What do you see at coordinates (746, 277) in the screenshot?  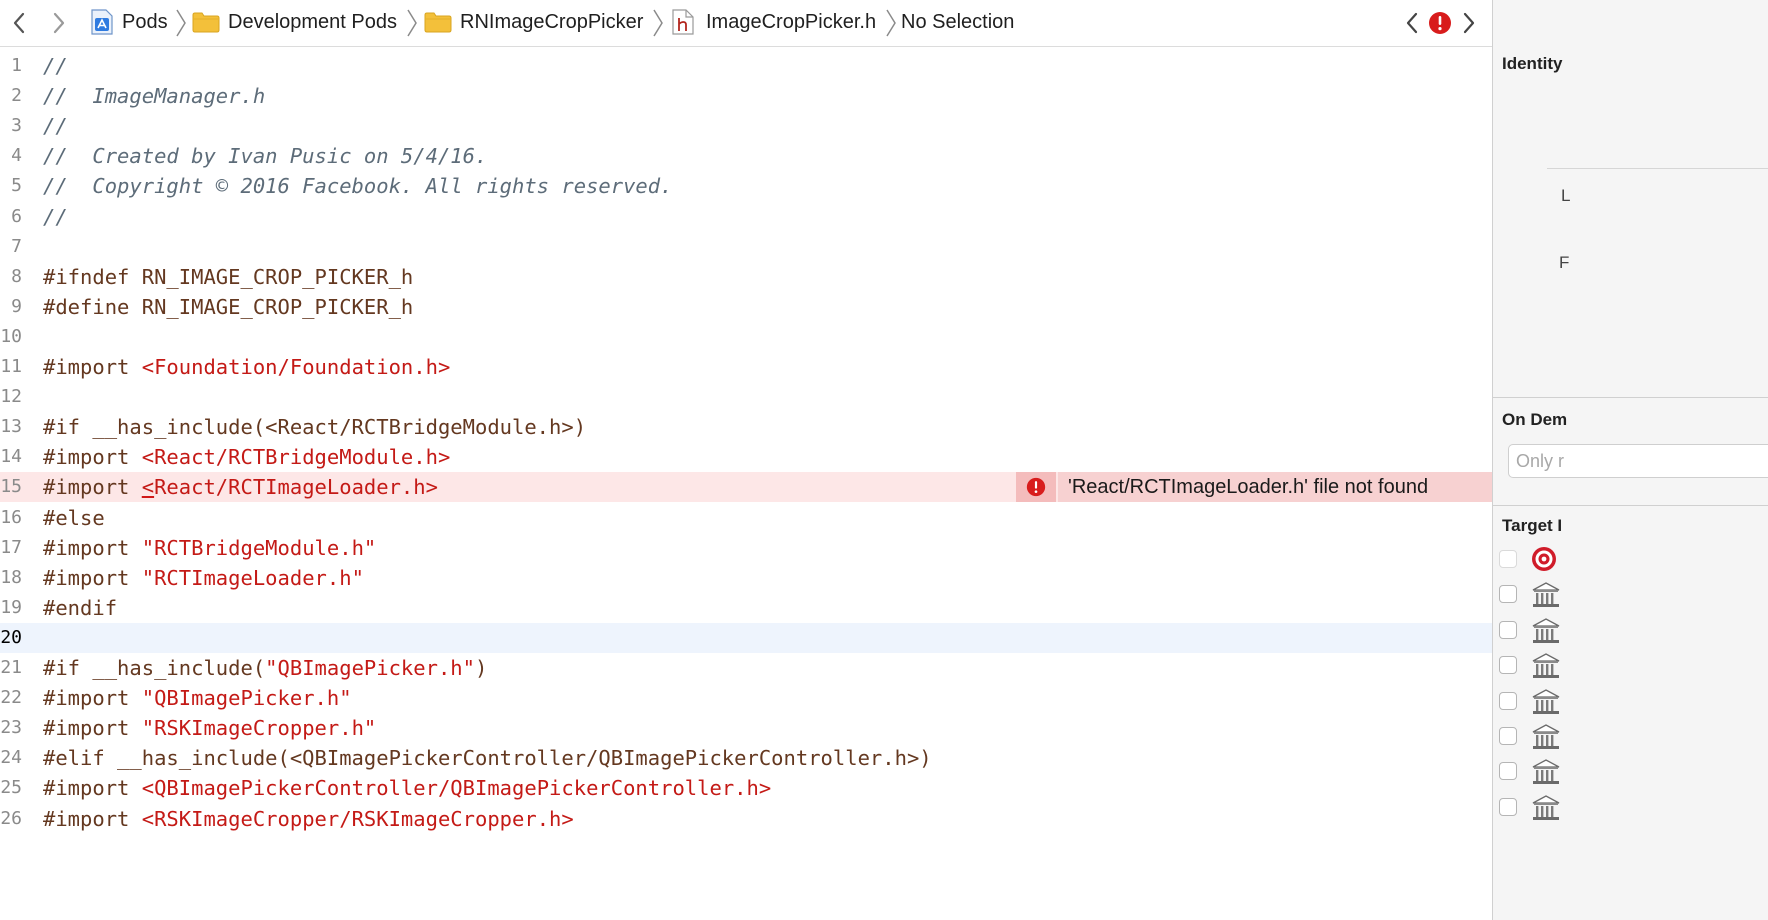 I see `code-line: 8 #ifndef RN_IMAGE_CROP_PICKER_h` at bounding box center [746, 277].